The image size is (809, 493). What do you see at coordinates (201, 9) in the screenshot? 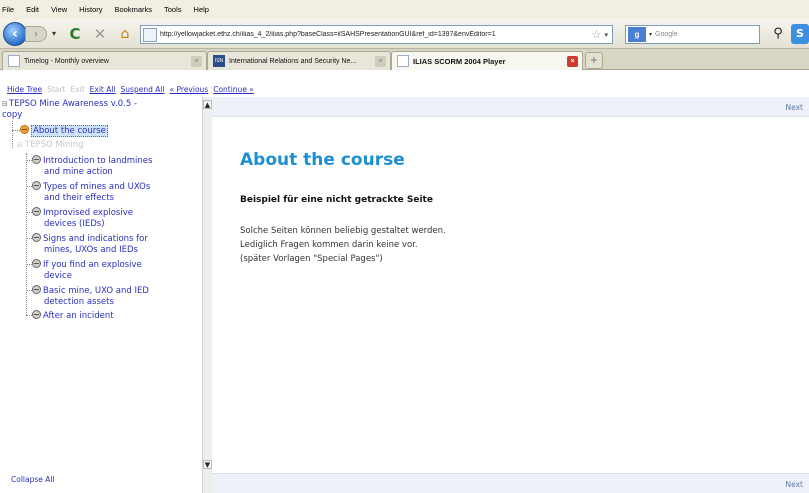
I see `menu-help: Help` at bounding box center [201, 9].